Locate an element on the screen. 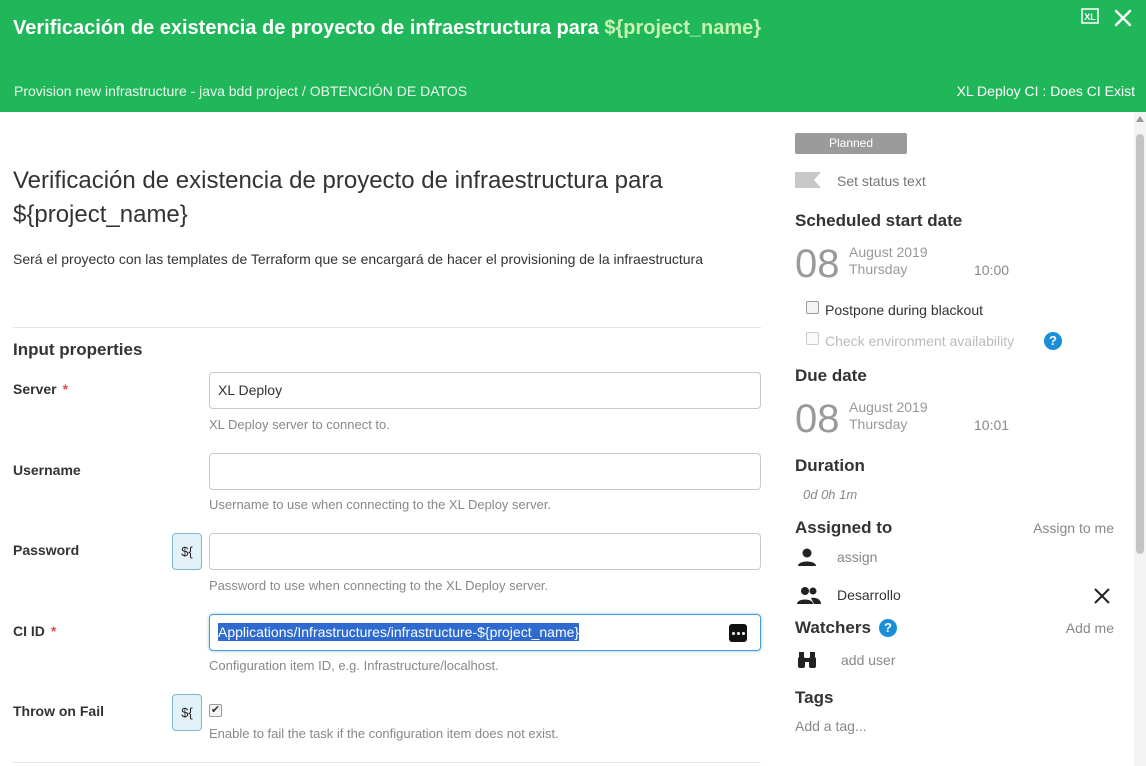 Image resolution: width=1146 pixels, height=766 pixels. remove-team-icon is located at coordinates (1102, 596).